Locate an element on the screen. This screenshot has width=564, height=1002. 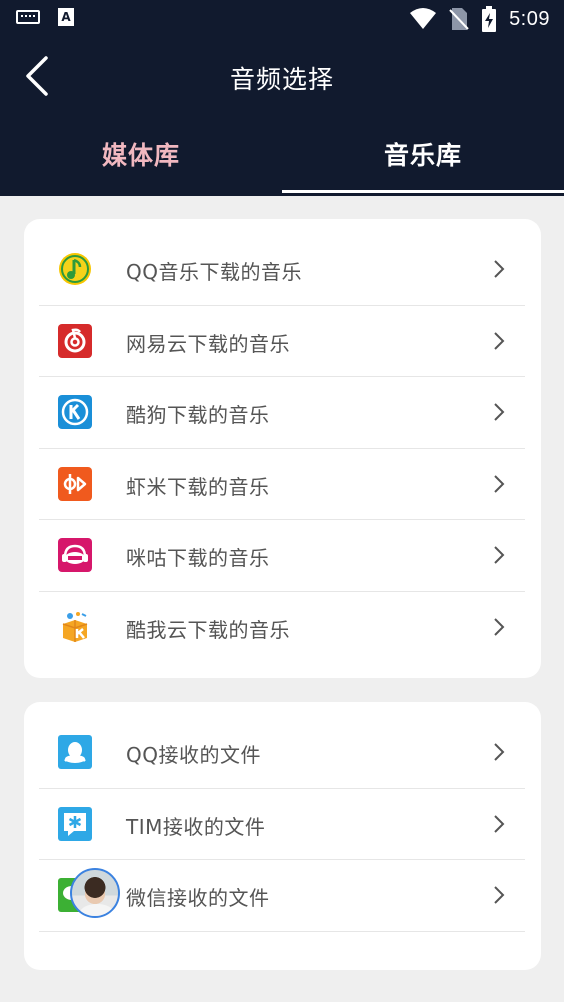
list-item-tim-files: TIM接收的文件 is located at coordinates (282, 824).